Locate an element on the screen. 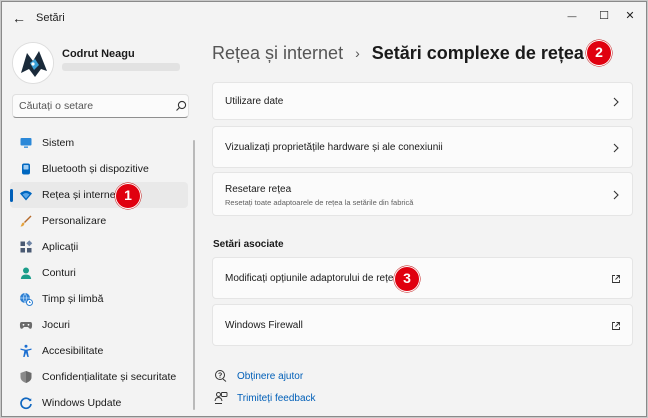  back-button: ← is located at coordinates (19, 18).